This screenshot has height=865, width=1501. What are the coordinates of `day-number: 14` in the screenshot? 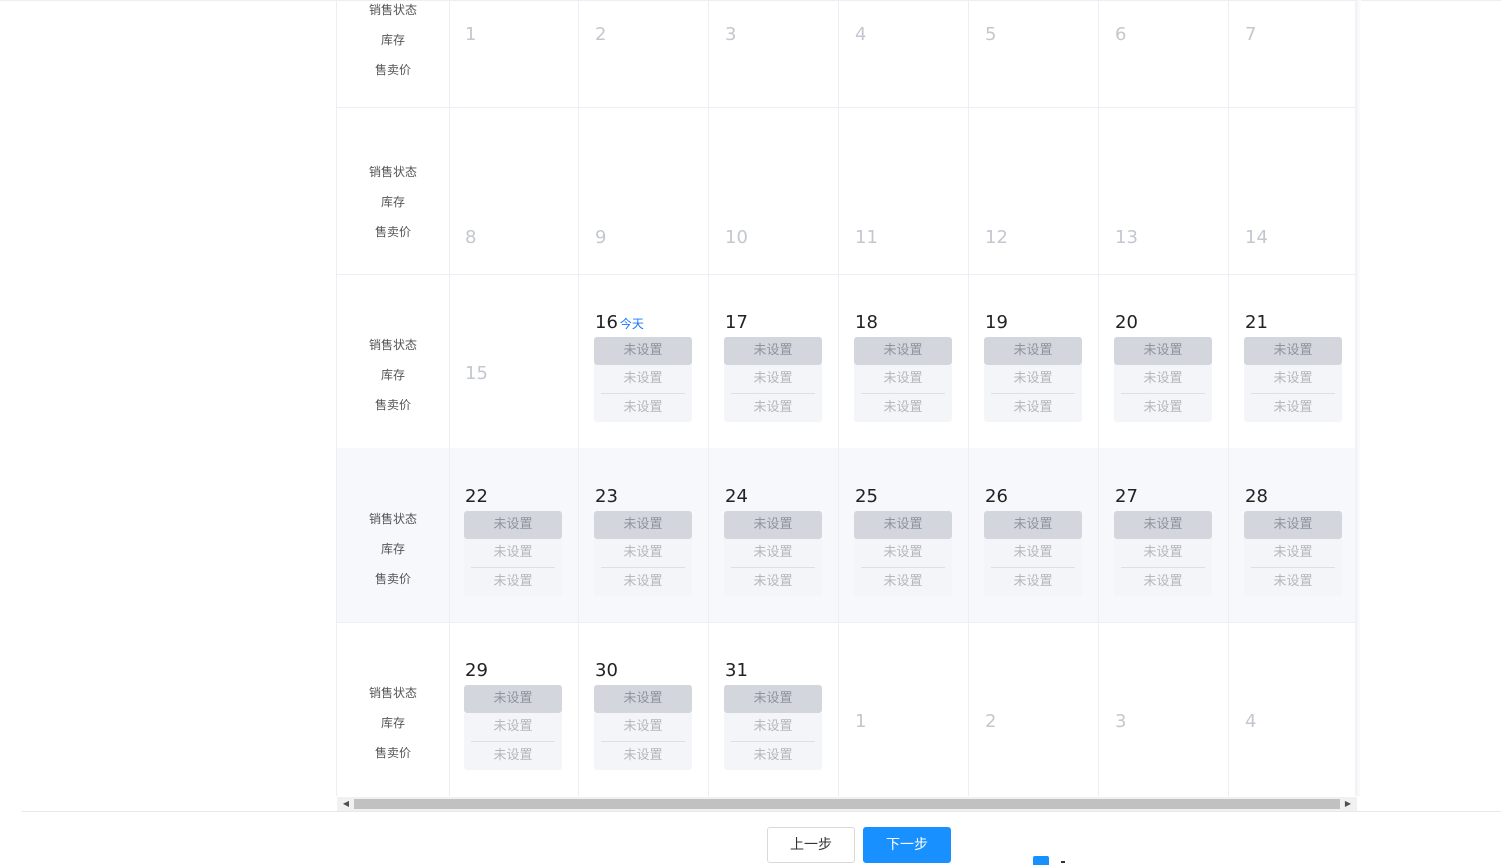 It's located at (1256, 237).